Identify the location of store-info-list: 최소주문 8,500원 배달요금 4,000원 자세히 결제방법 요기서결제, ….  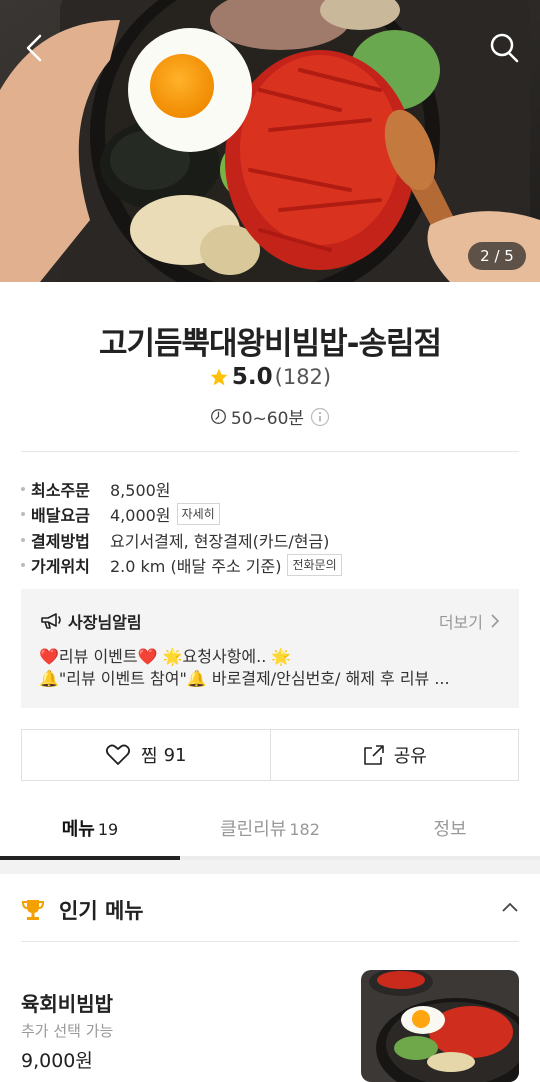
(270, 527).